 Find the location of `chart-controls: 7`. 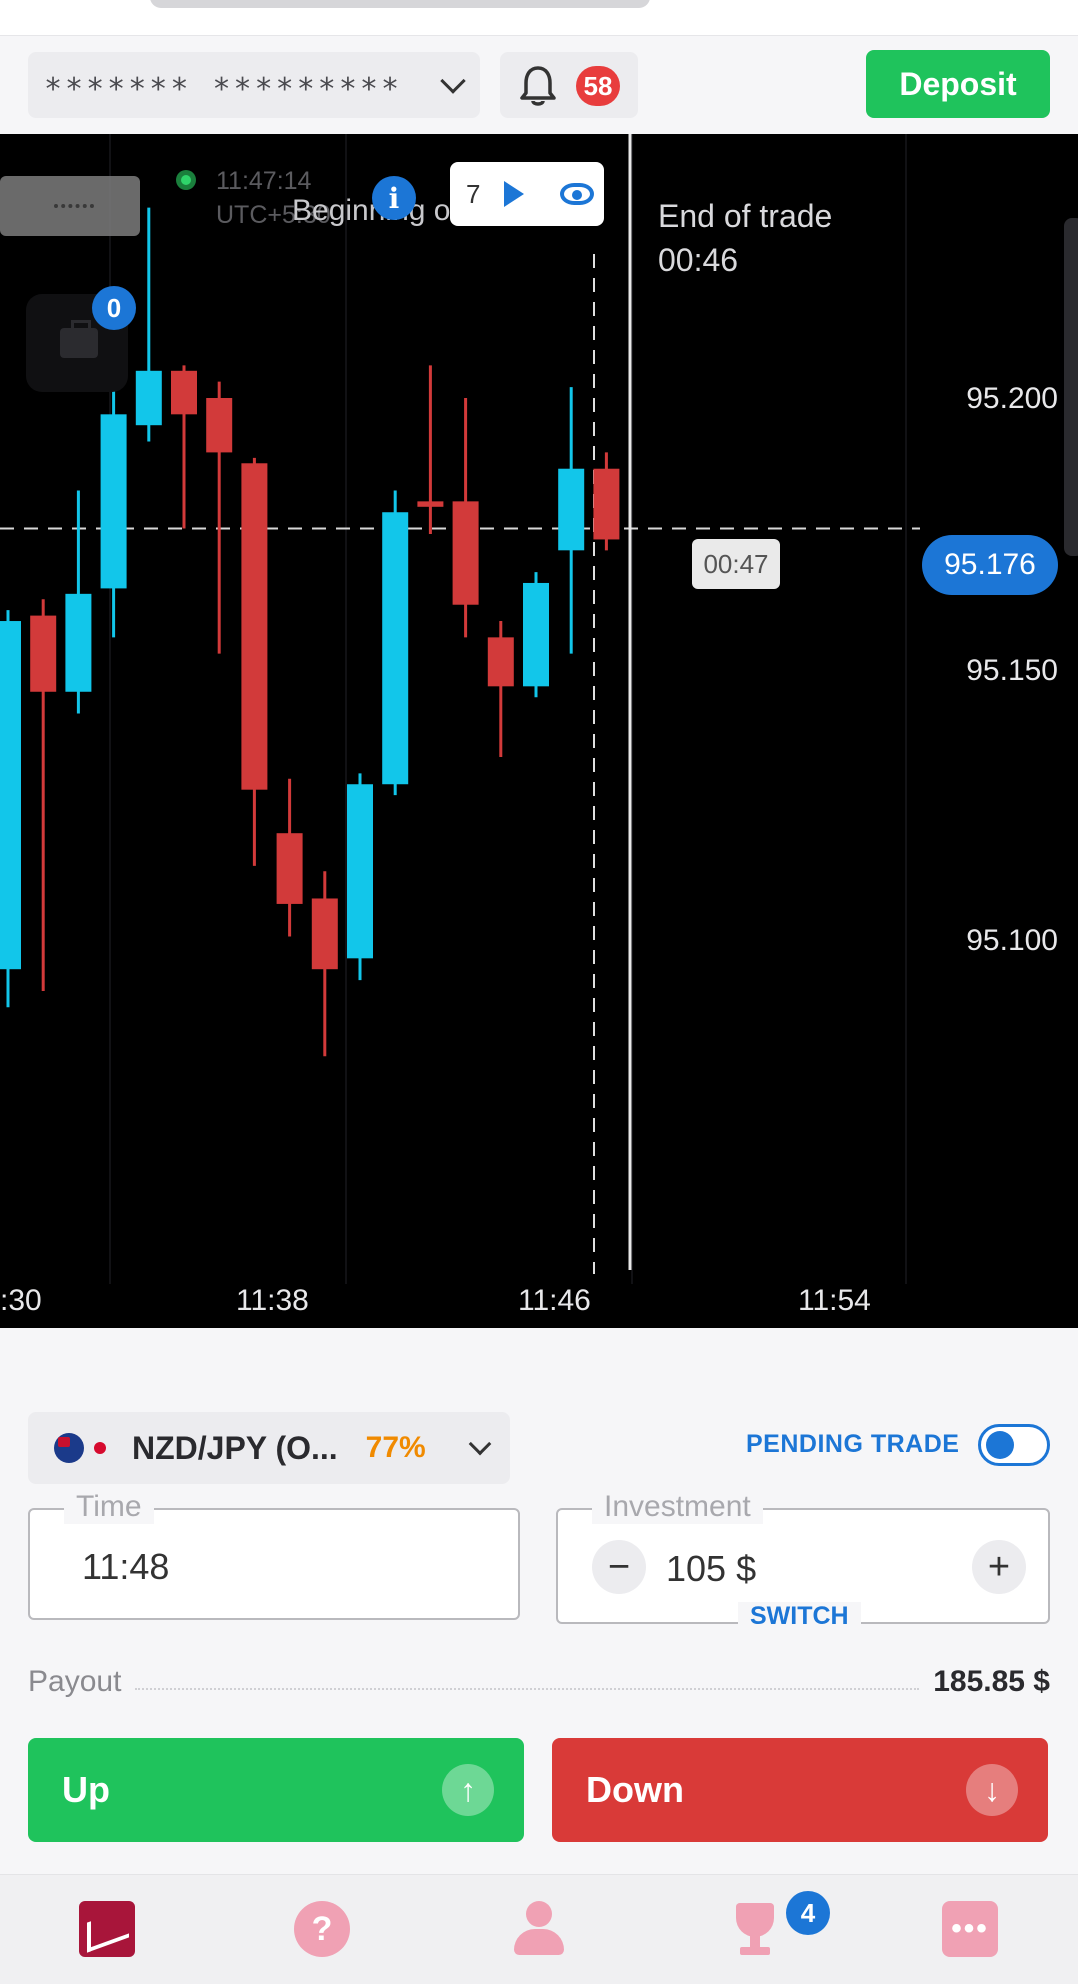

chart-controls: 7 is located at coordinates (527, 194).